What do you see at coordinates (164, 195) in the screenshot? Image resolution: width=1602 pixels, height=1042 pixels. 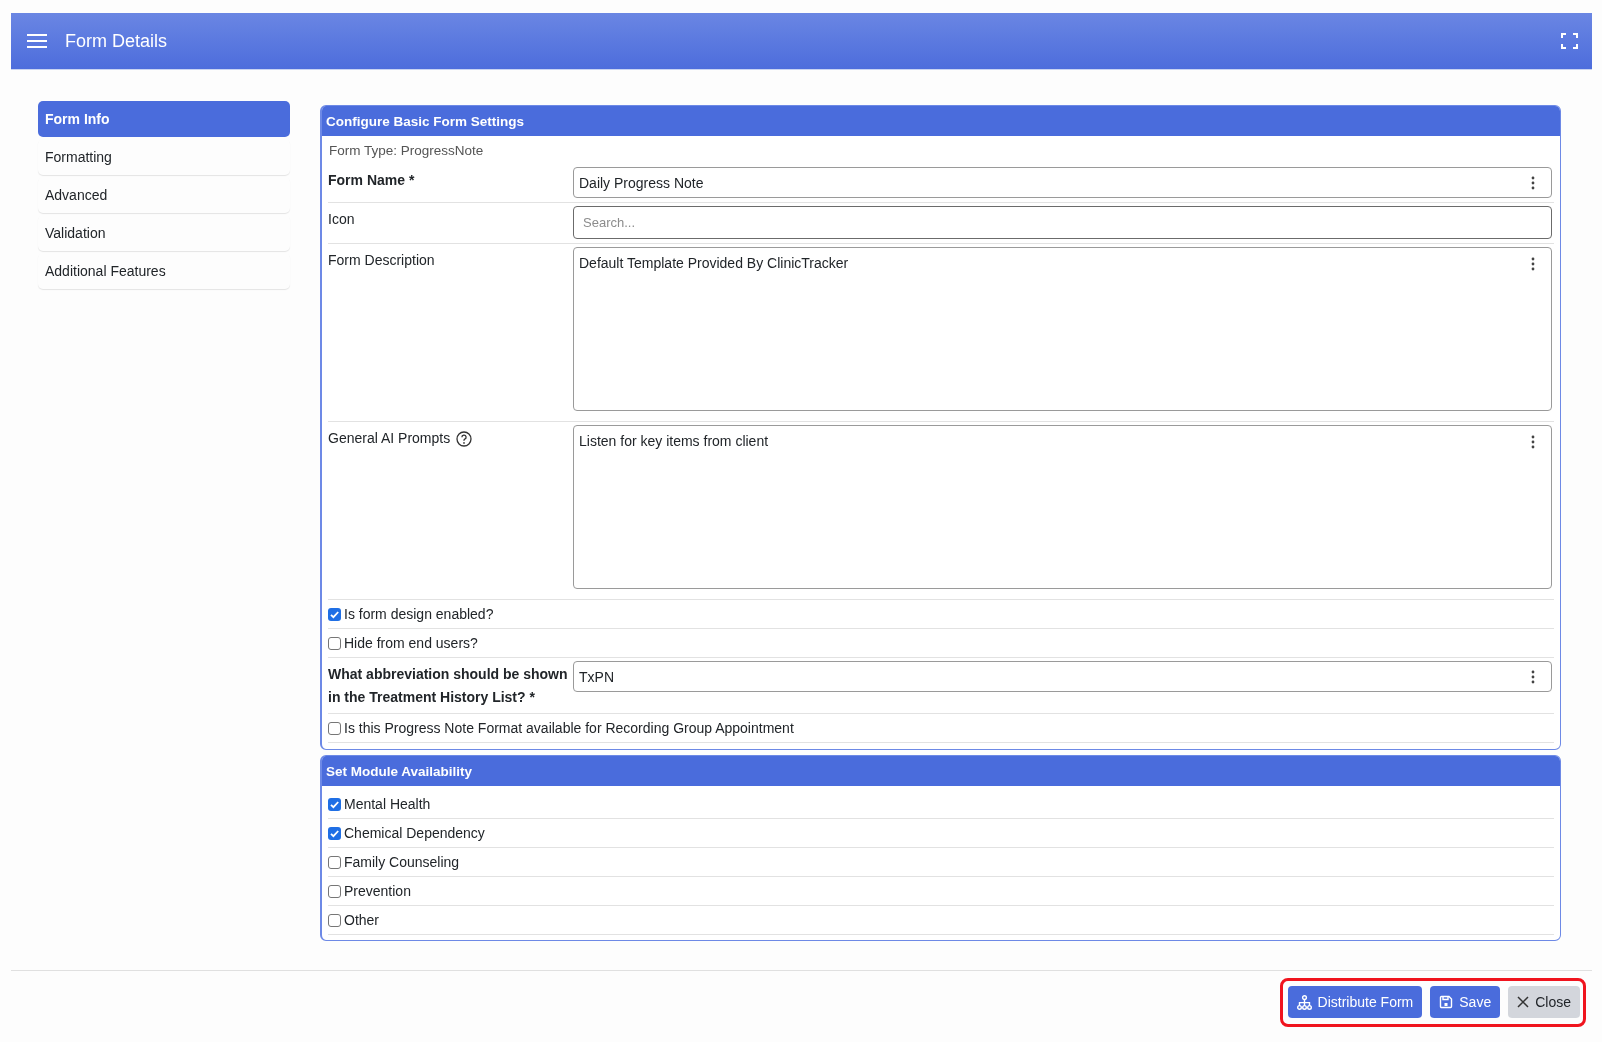 I see `sidebar-item: Advanced` at bounding box center [164, 195].